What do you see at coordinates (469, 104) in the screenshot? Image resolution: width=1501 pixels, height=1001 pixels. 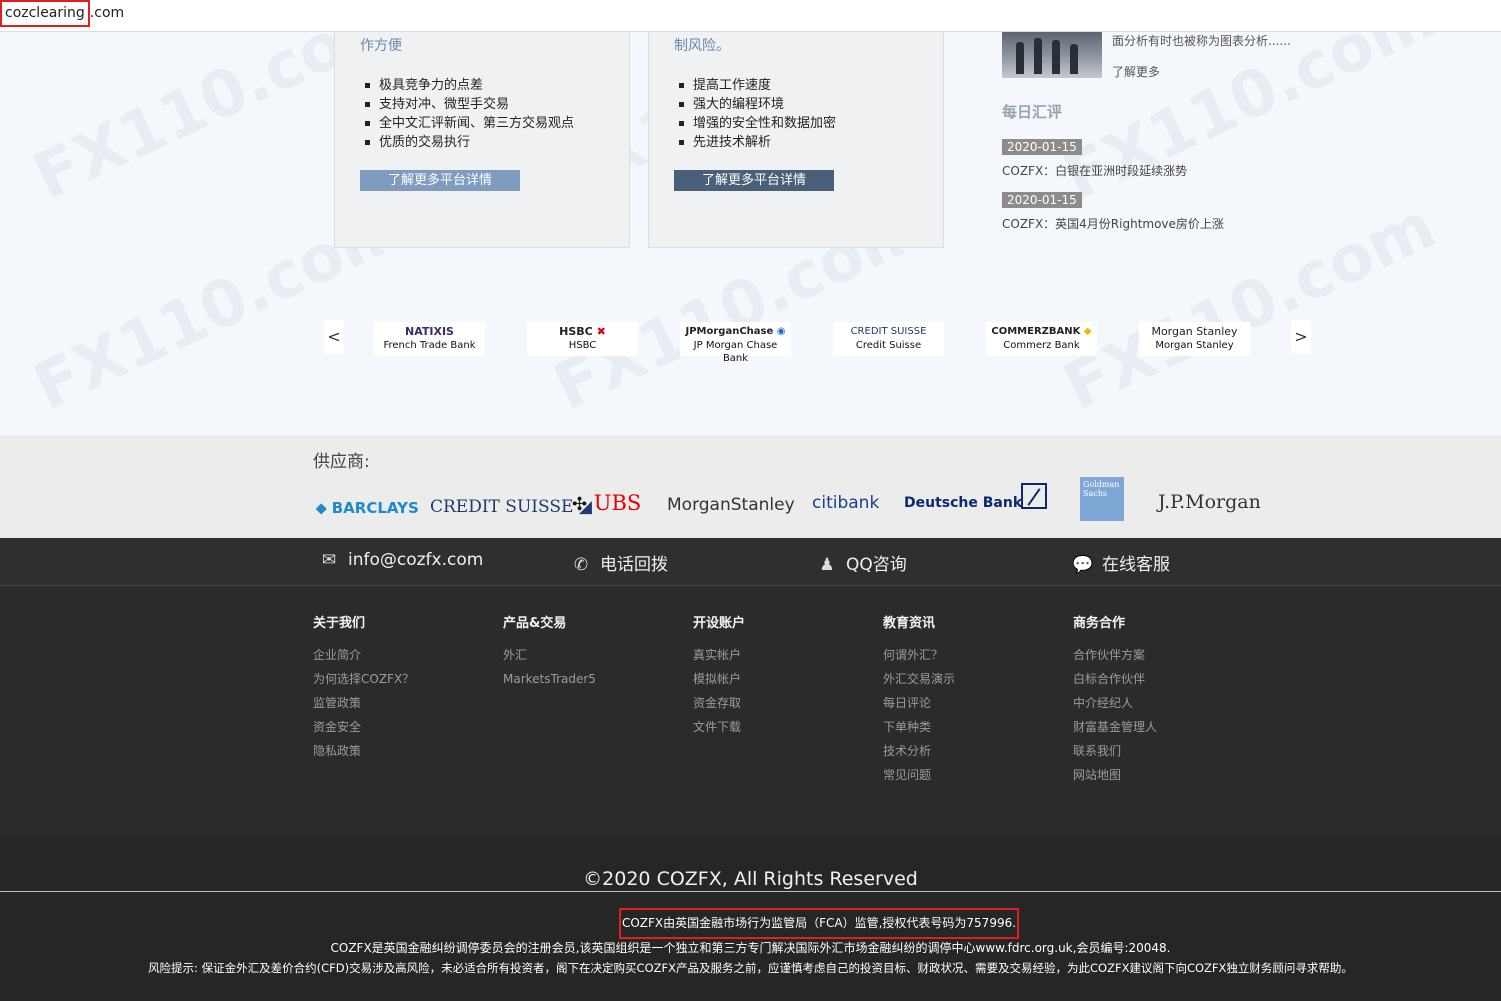 I see `feature-item: 支持对冲、微型手交易` at bounding box center [469, 104].